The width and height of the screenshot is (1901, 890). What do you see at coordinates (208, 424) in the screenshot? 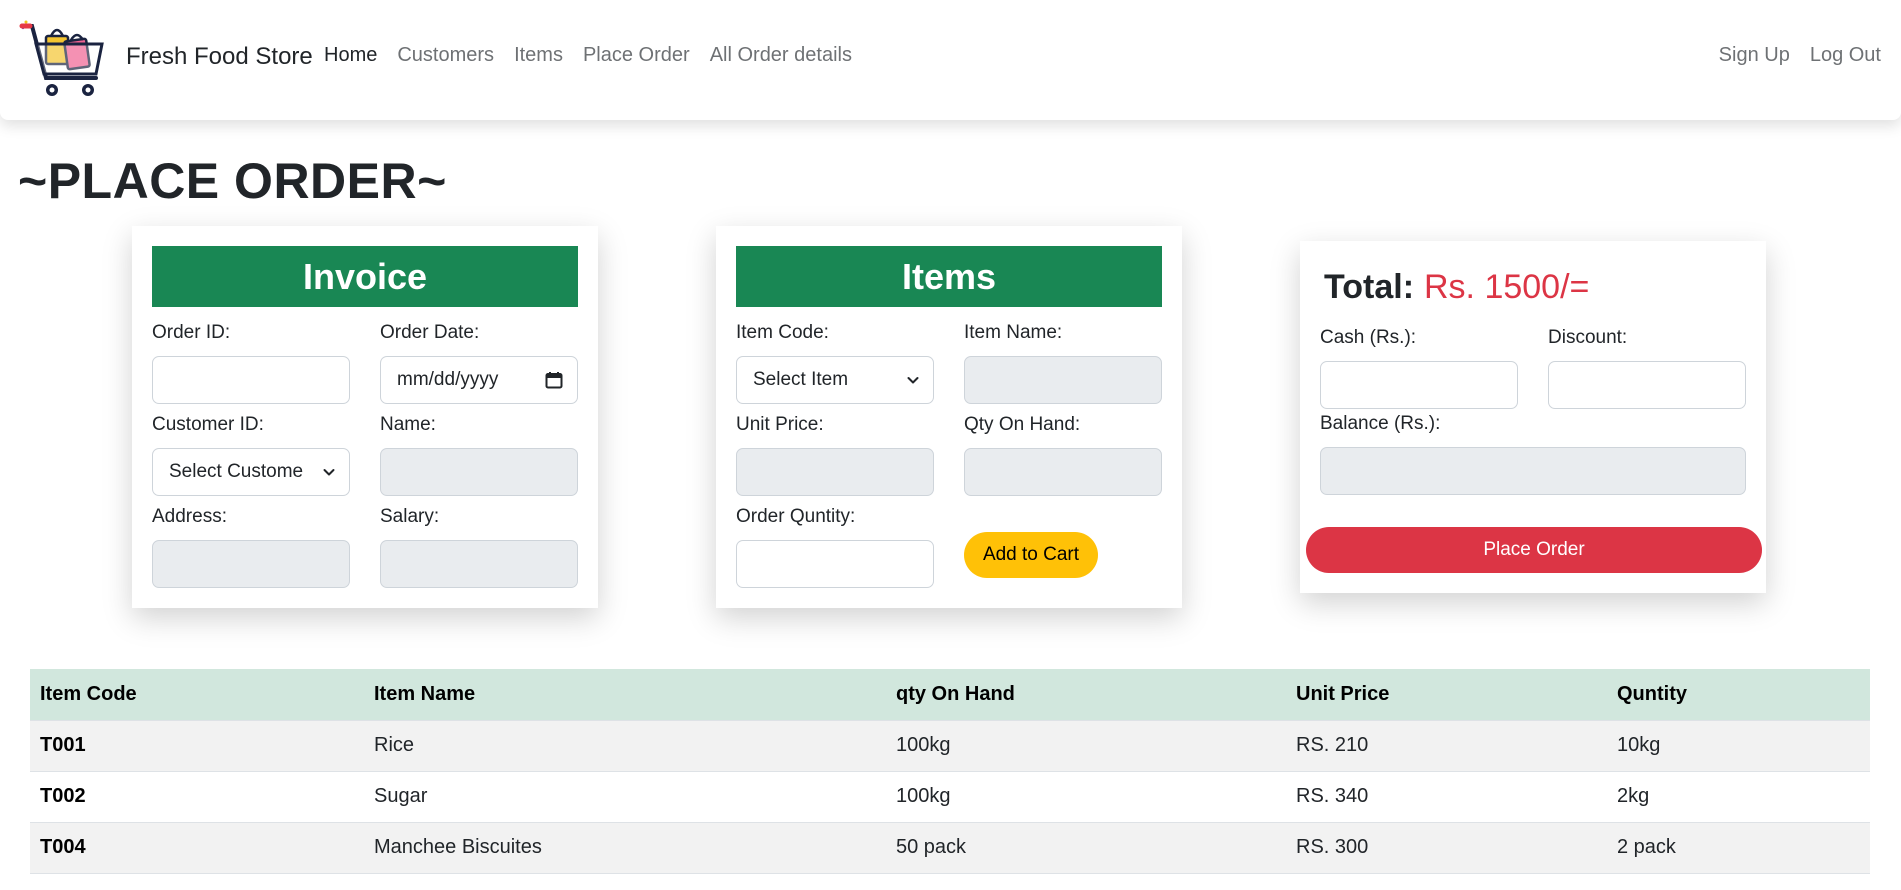
I see `customer-id-label: Customer ID:` at bounding box center [208, 424].